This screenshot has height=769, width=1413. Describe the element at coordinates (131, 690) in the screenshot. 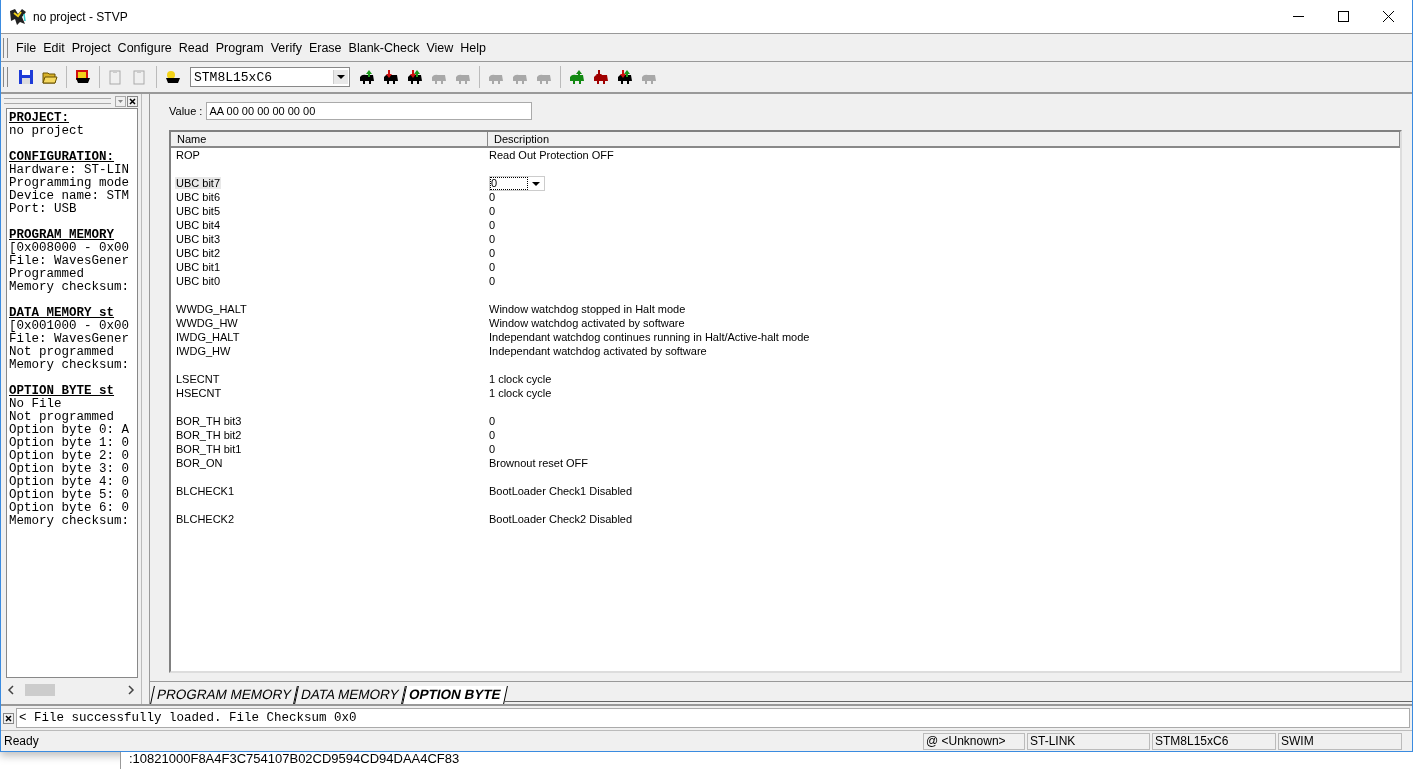

I see `scroll-right-icon` at that location.